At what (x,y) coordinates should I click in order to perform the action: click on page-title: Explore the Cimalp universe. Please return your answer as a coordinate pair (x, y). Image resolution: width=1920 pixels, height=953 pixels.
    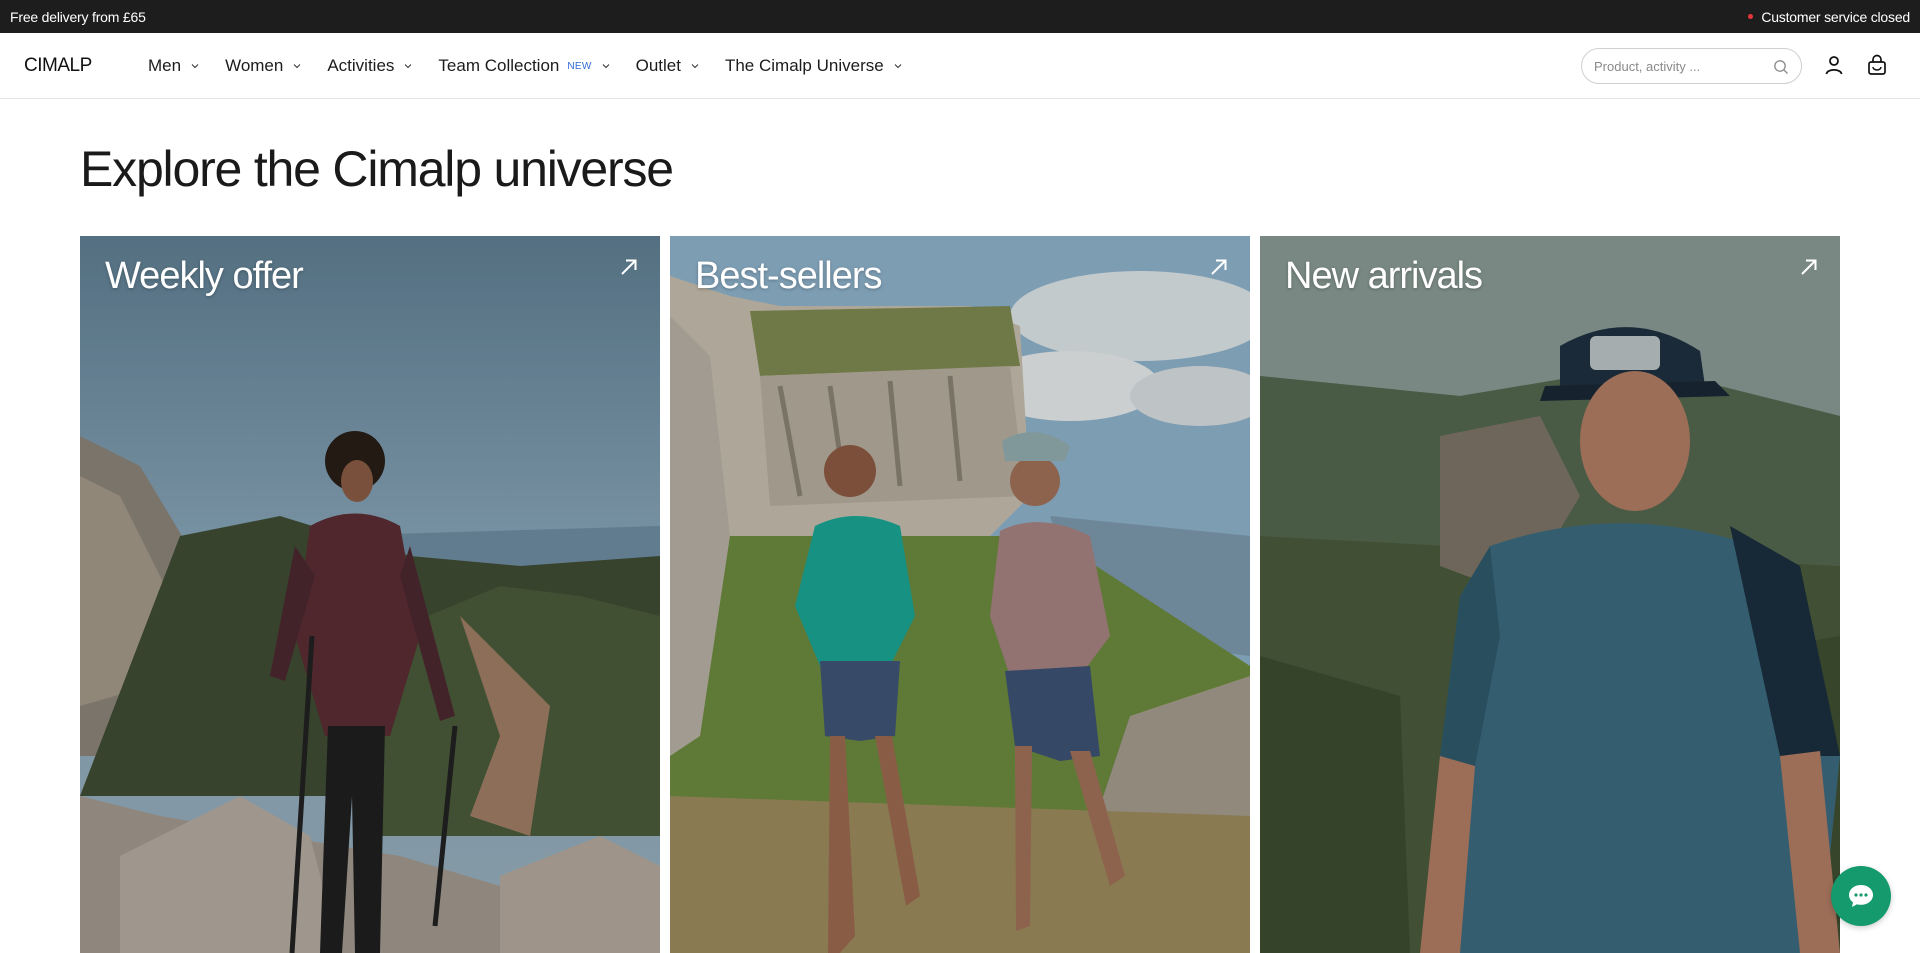
    Looking at the image, I should click on (377, 169).